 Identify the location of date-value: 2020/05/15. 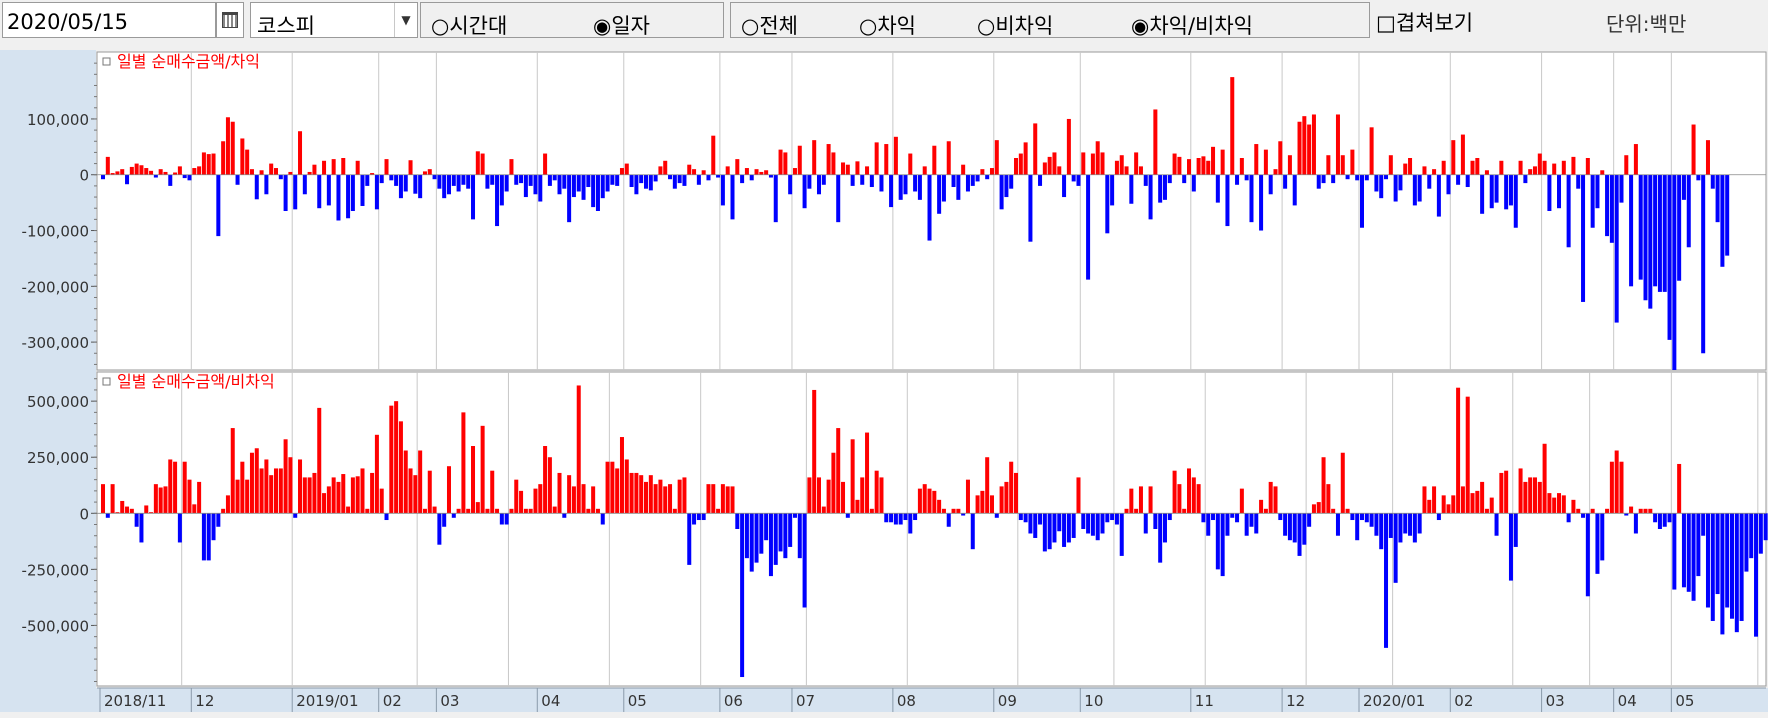
(68, 22).